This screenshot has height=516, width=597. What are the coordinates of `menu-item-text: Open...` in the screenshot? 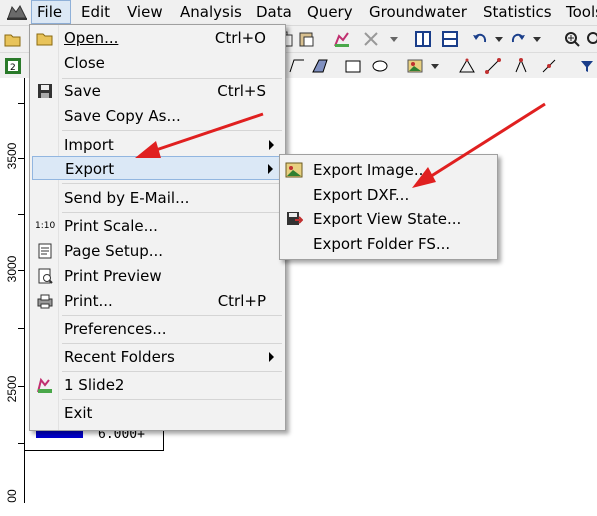 It's located at (91, 38).